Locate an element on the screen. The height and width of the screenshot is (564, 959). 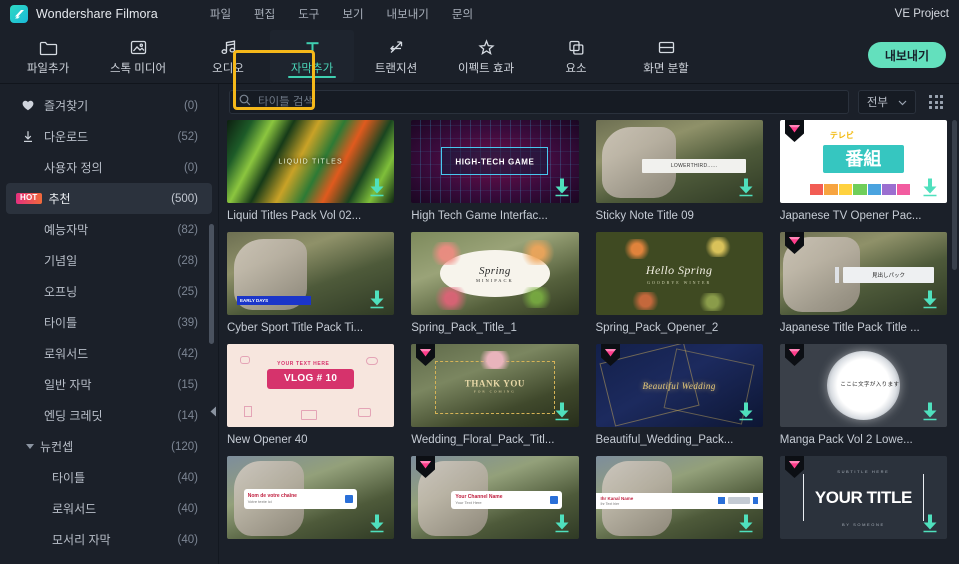
menu-bar: 파일 편집 도구 보기 내보내기 문의 is located at coordinates (341, 14).